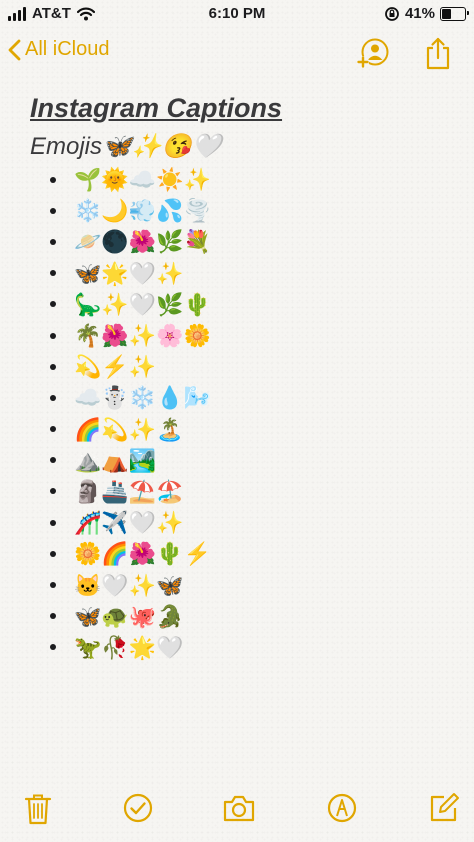 The width and height of the screenshot is (474, 842). I want to click on status-right: 41%, so click(426, 13).